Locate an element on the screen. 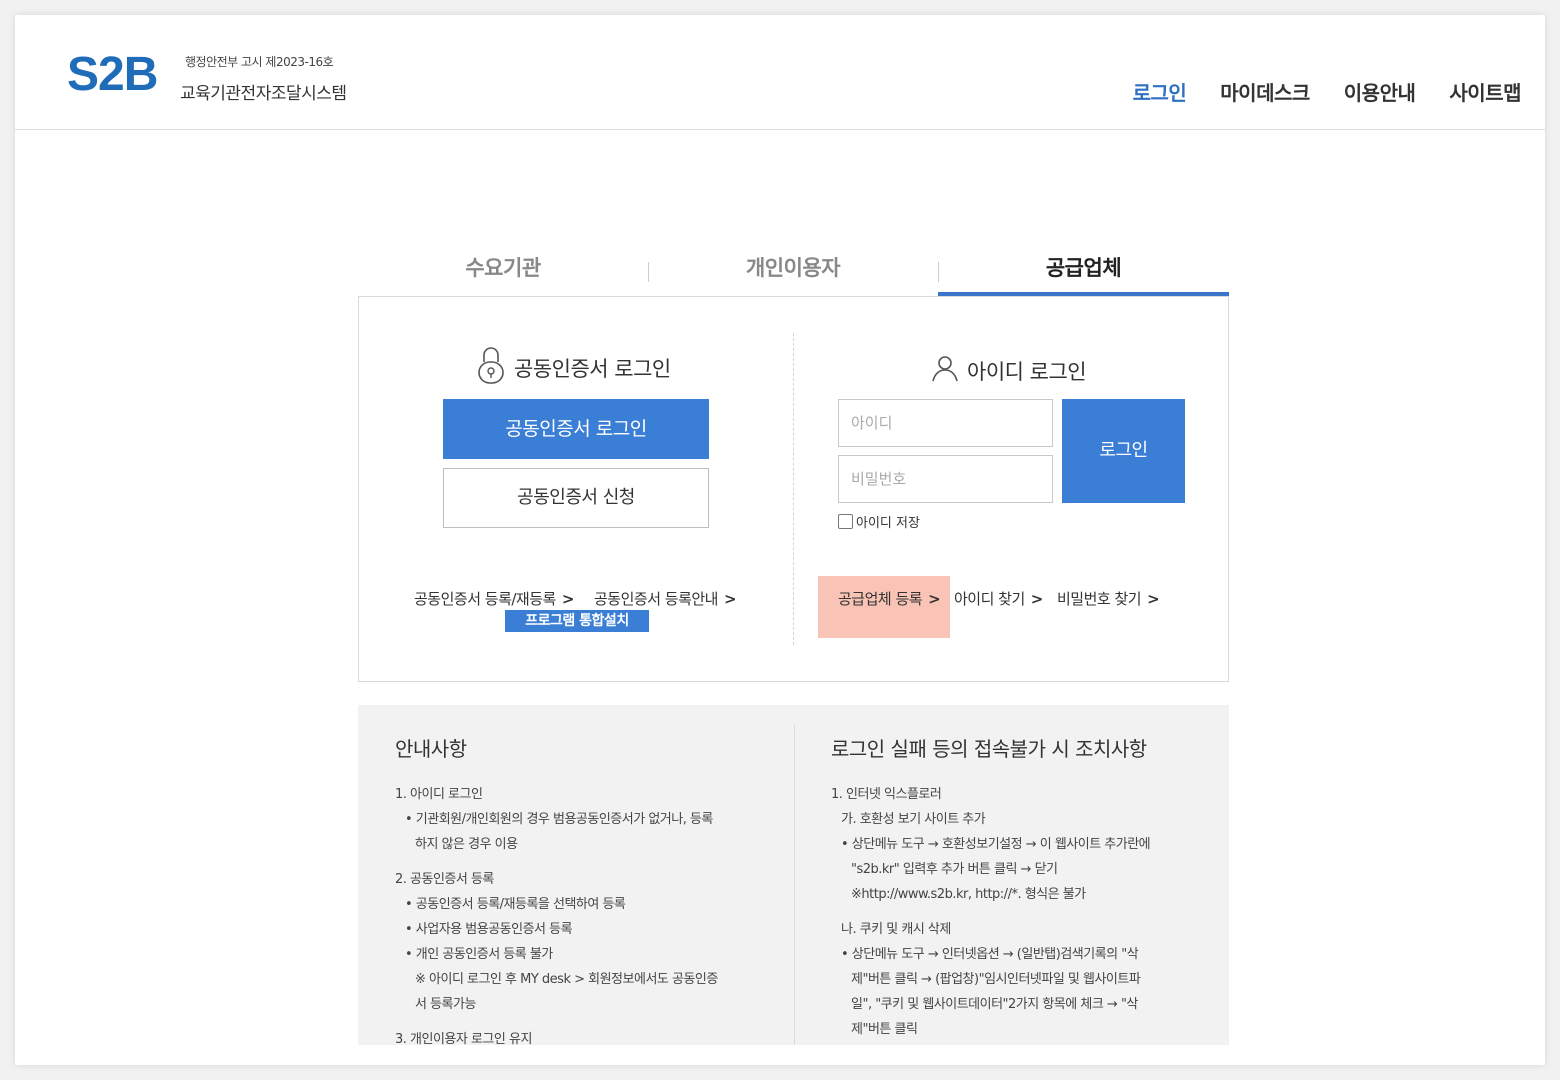 The image size is (1560, 1080). trouble-line: 1. 인터넷 익스플로러 is located at coordinates (886, 794).